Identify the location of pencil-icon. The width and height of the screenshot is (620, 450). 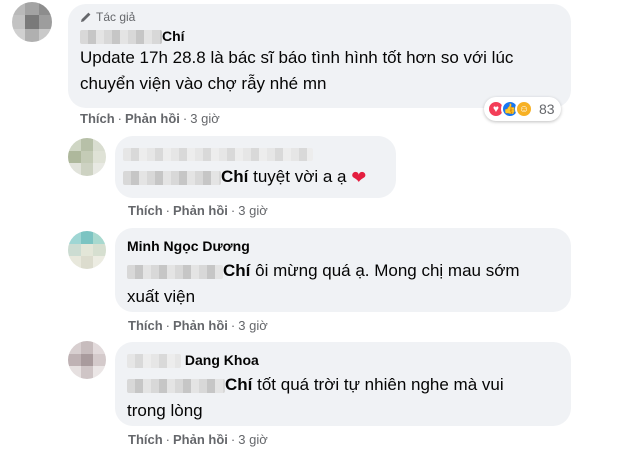
(86, 17).